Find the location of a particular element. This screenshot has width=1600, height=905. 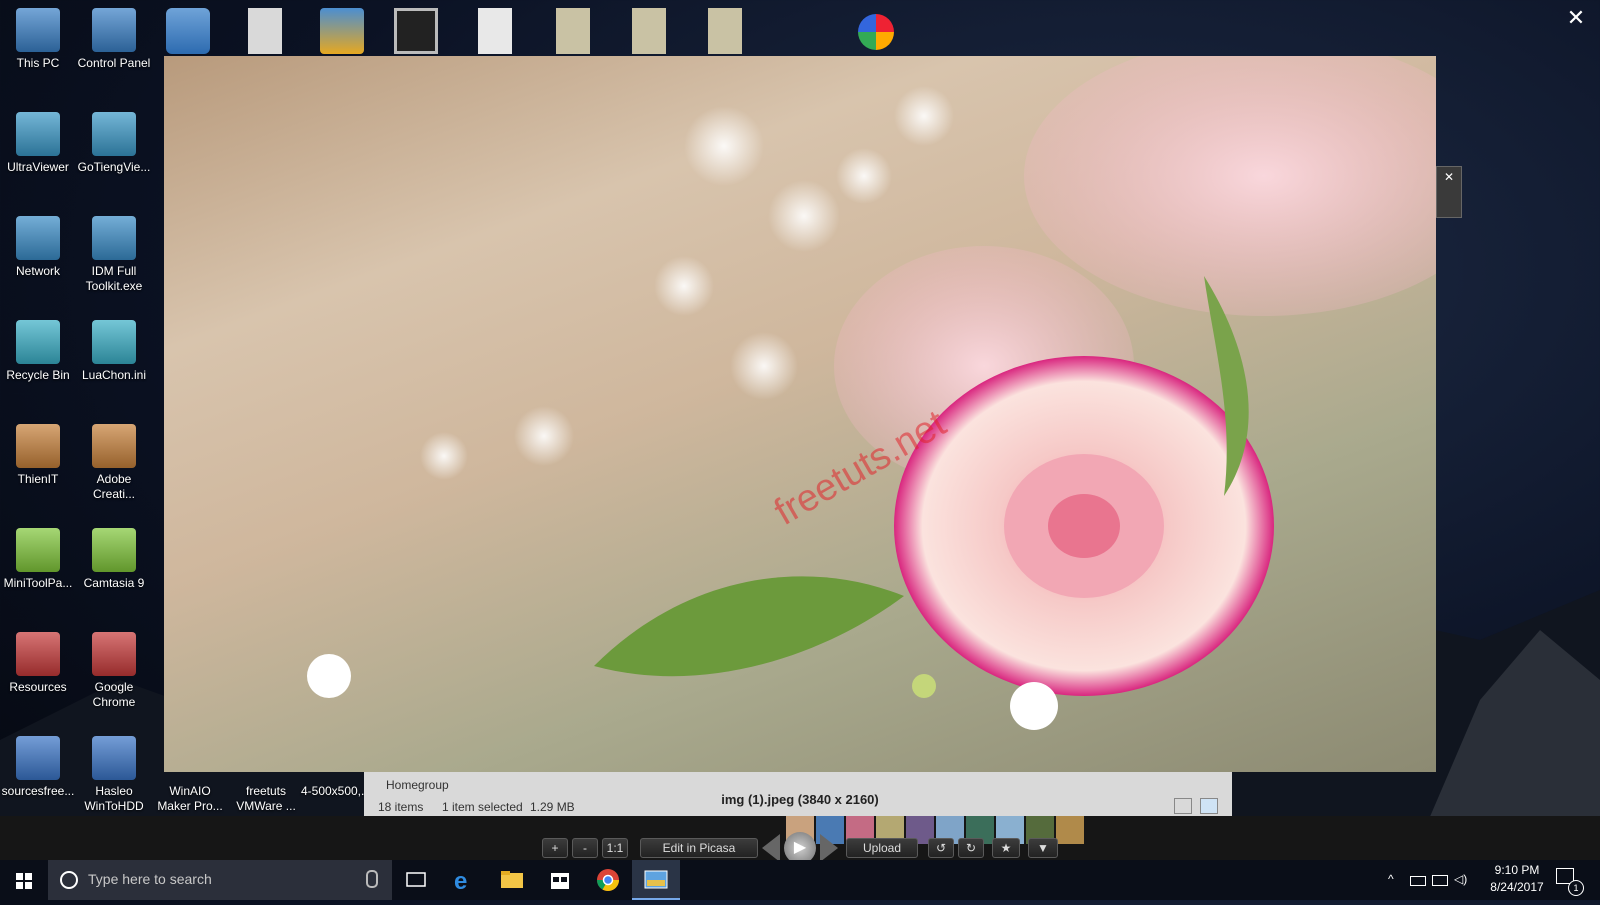

task-view-button is located at coordinates (416, 880).